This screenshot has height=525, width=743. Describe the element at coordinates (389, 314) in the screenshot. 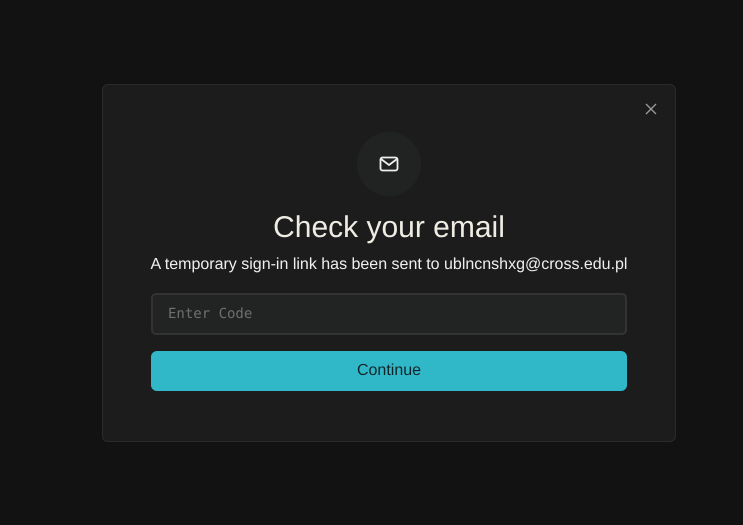

I see `code-field: Enter Code` at that location.